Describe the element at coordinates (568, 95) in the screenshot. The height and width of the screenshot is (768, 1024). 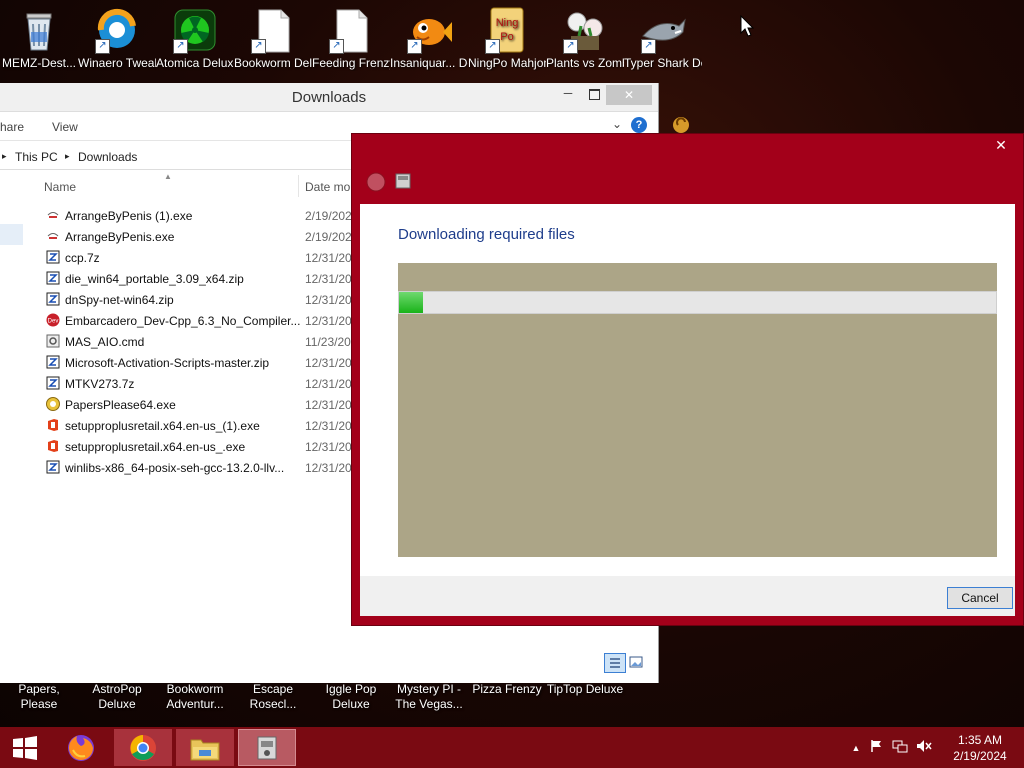
I see `minimize-button: ─` at that location.